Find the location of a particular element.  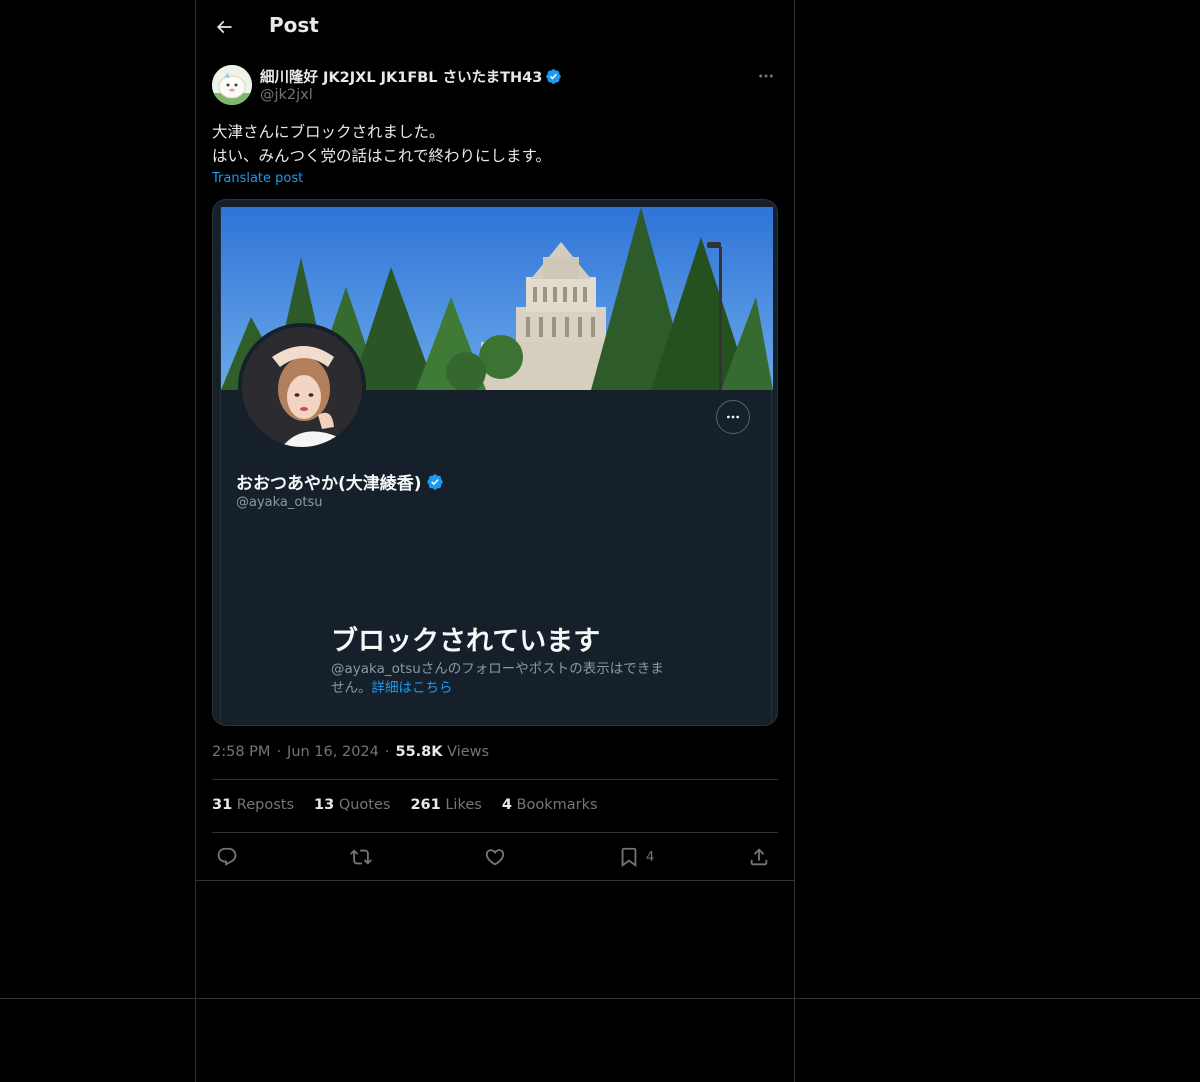

share-button is located at coordinates (759, 857).